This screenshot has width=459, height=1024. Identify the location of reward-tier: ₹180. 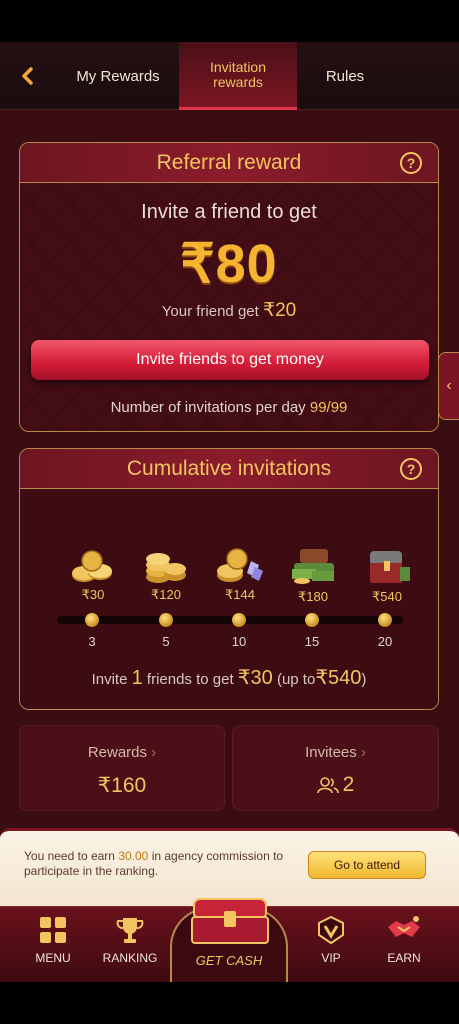
(313, 576).